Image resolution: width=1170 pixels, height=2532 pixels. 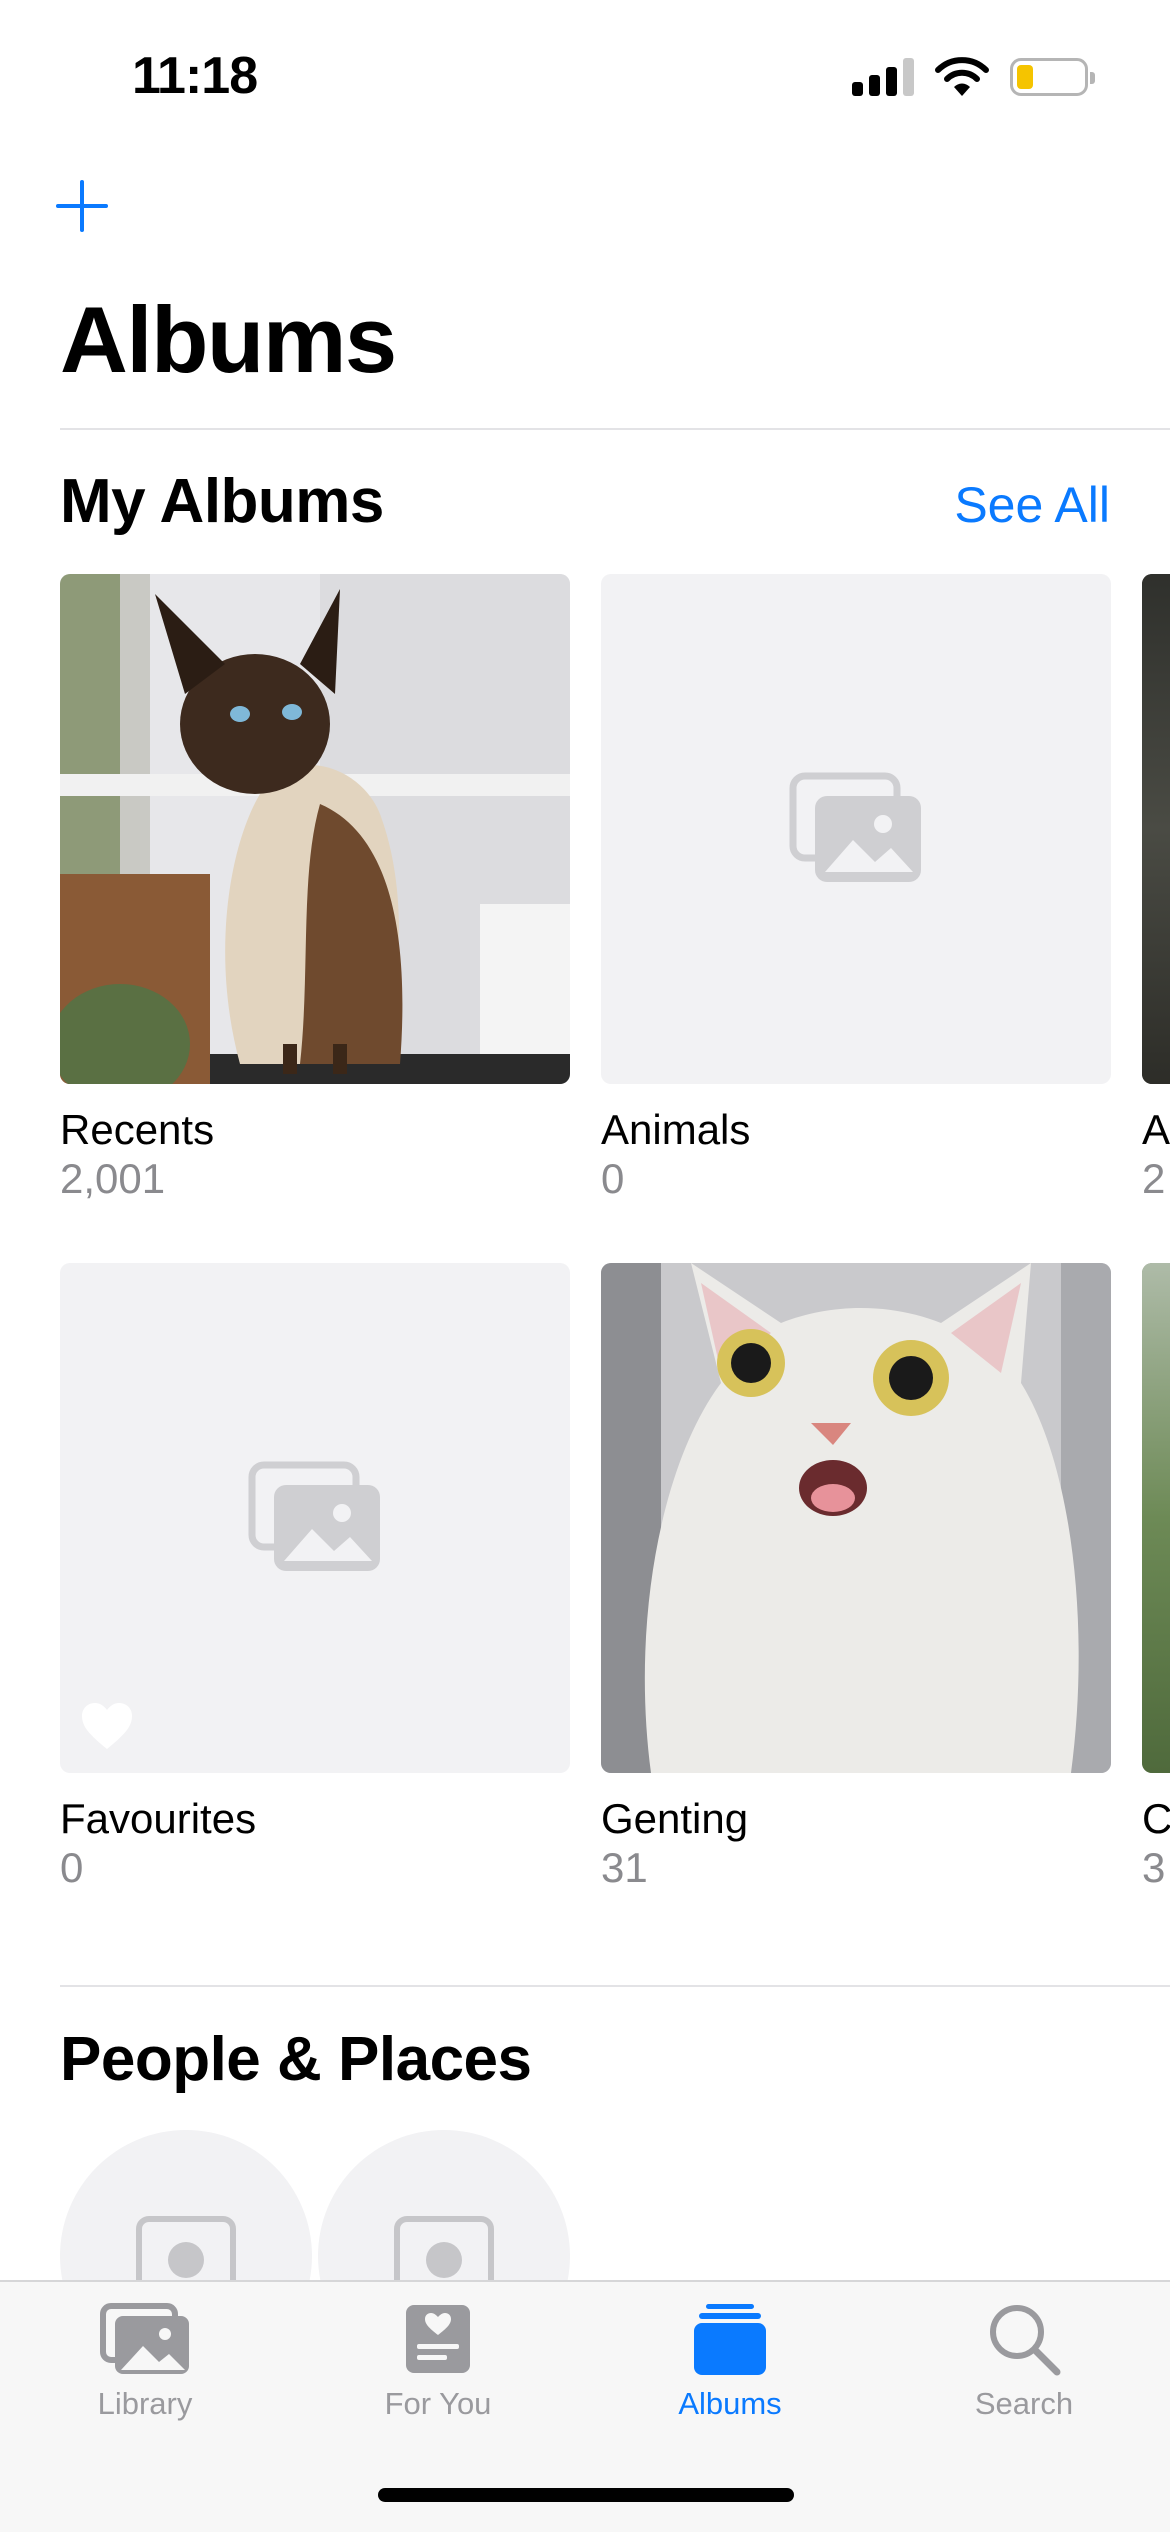 I want to click on album-count: 3, so click(x=1154, y=1867).